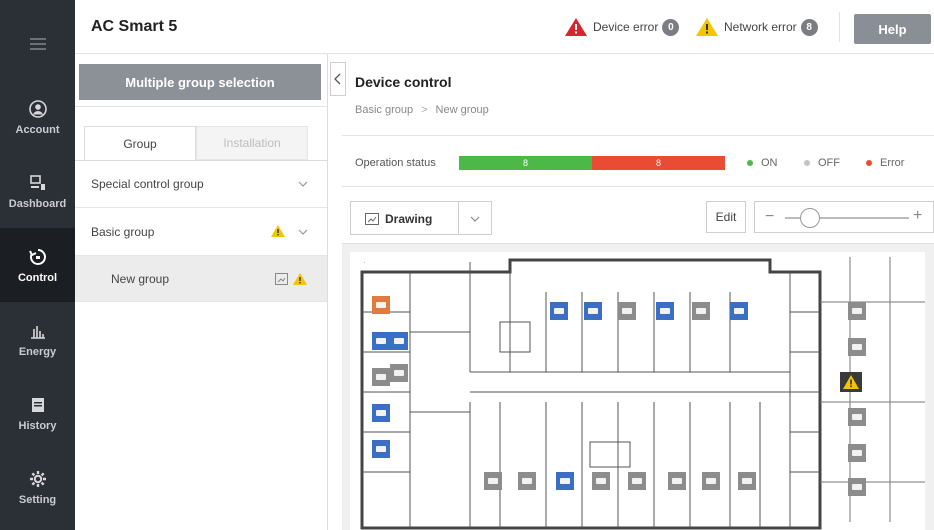 The height and width of the screenshot is (530, 934). I want to click on chevron-right-icon: >, so click(424, 110).